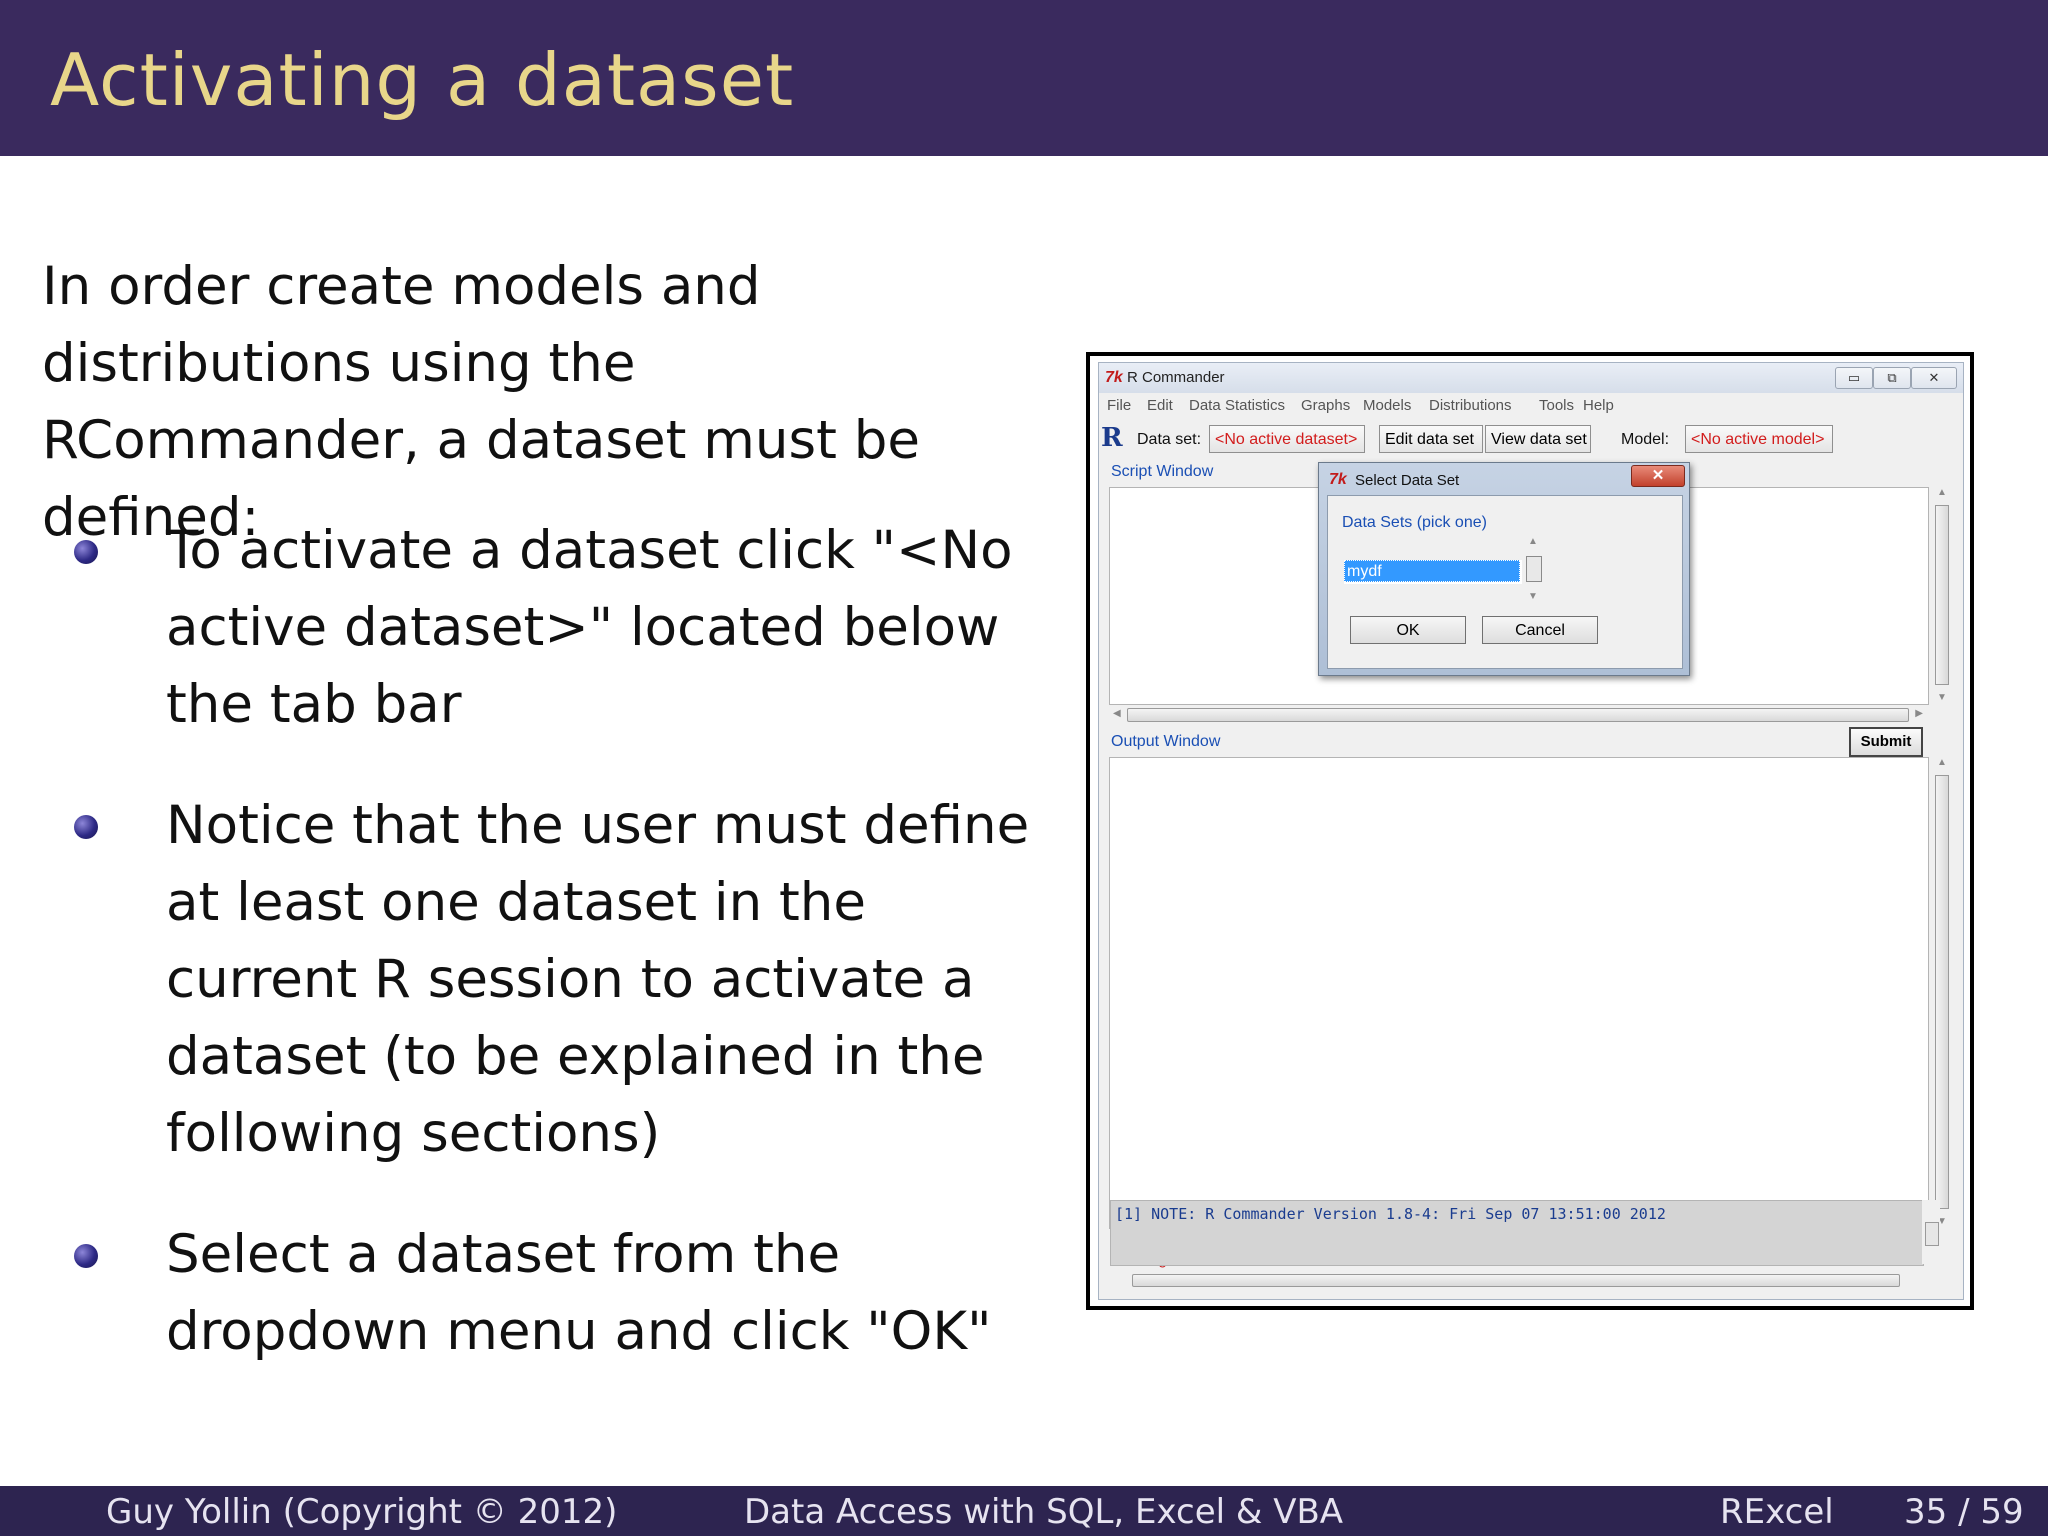 The height and width of the screenshot is (1536, 2048). Describe the element at coordinates (1886, 742) in the screenshot. I see `submit-button: Submit` at that location.